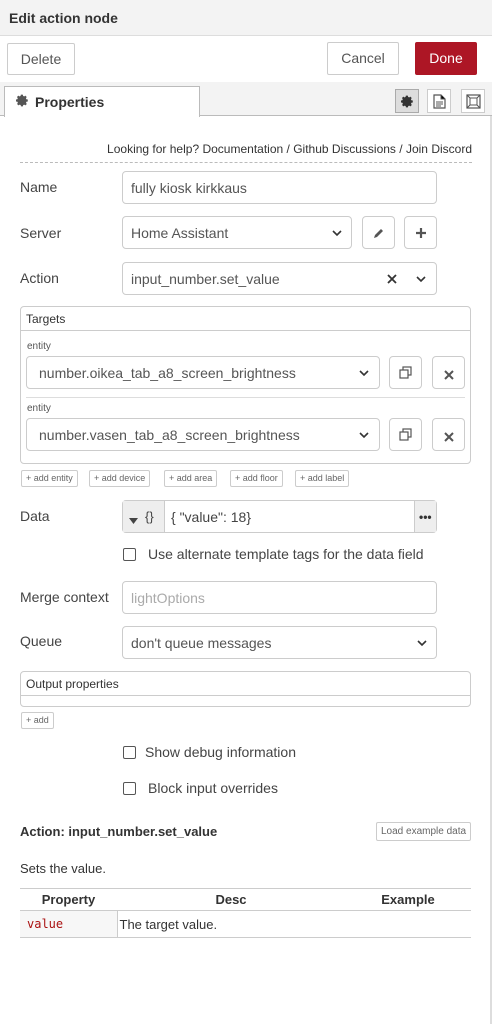  What do you see at coordinates (46, 319) in the screenshot?
I see `targets-title: Targets` at bounding box center [46, 319].